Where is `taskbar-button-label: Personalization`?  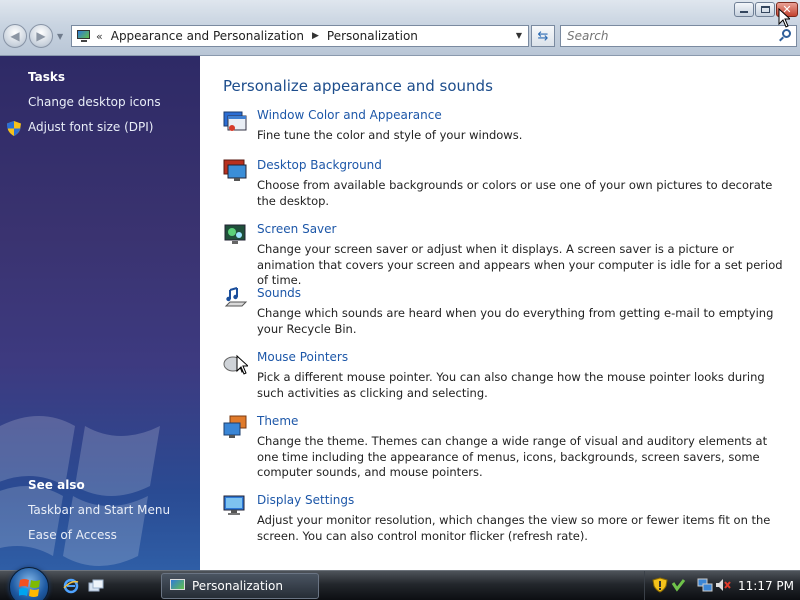
taskbar-button-label: Personalization is located at coordinates (237, 586).